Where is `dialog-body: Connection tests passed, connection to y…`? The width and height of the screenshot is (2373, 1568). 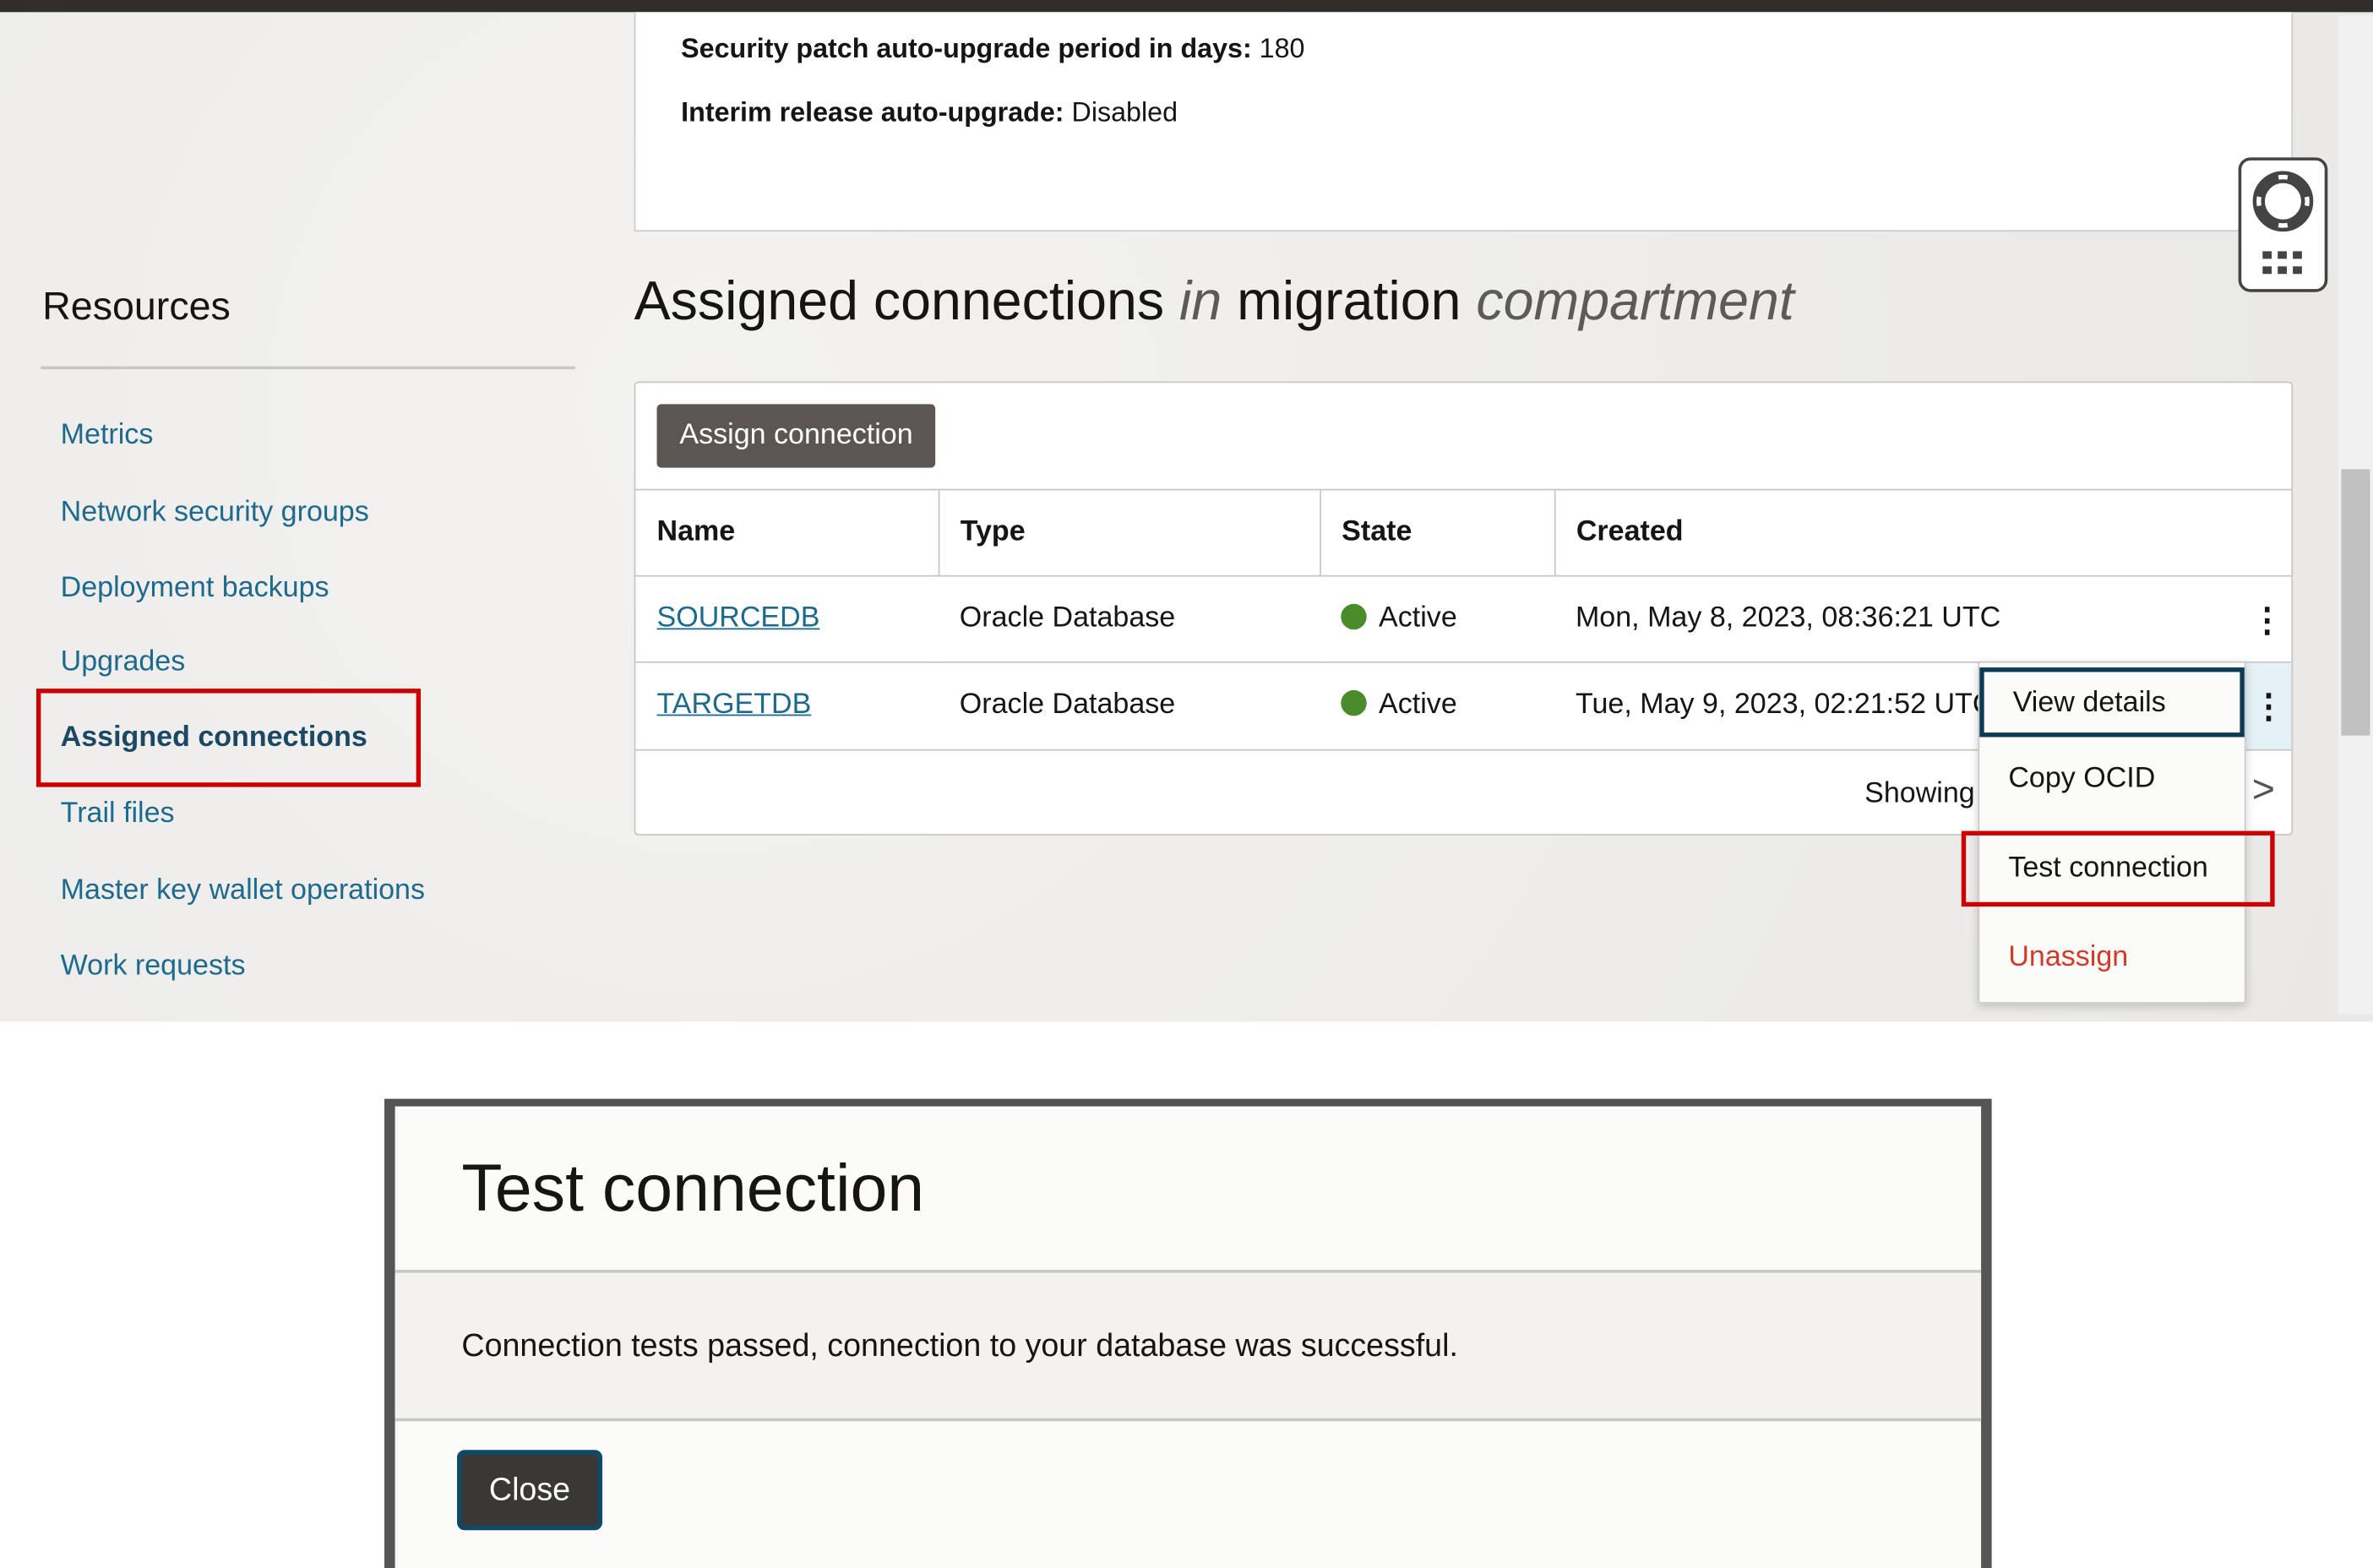
dialog-body: Connection tests passed, connection to y… is located at coordinates (1188, 1346).